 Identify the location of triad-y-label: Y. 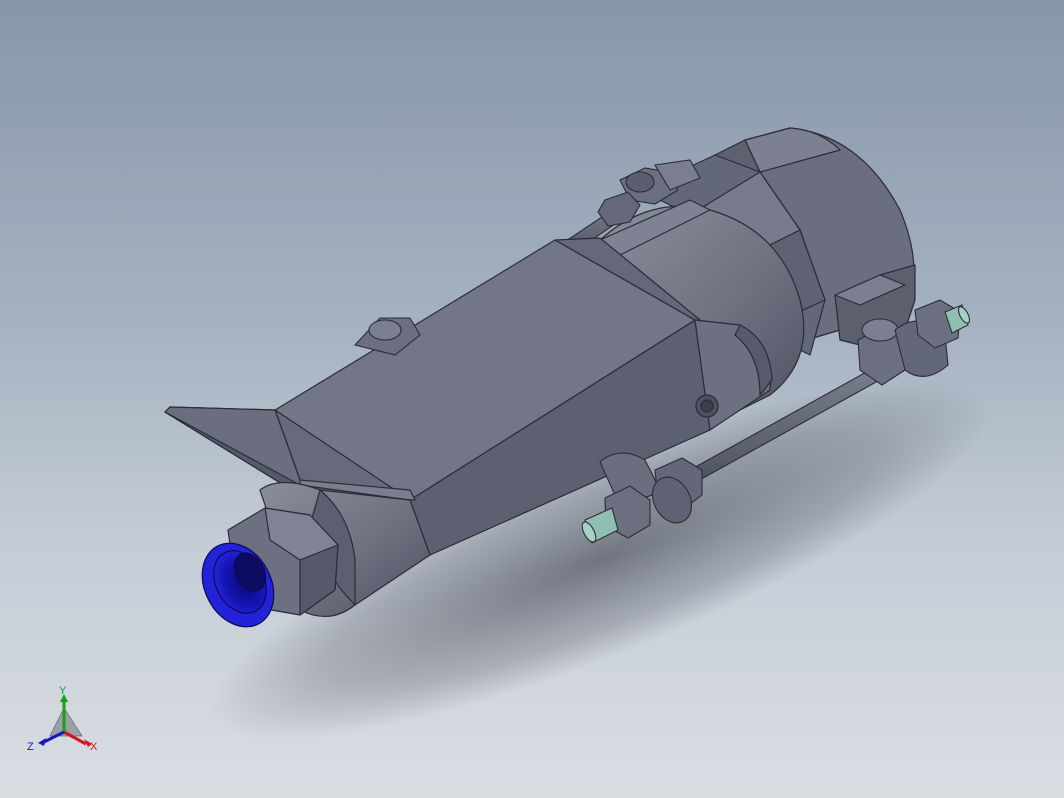
(63, 691).